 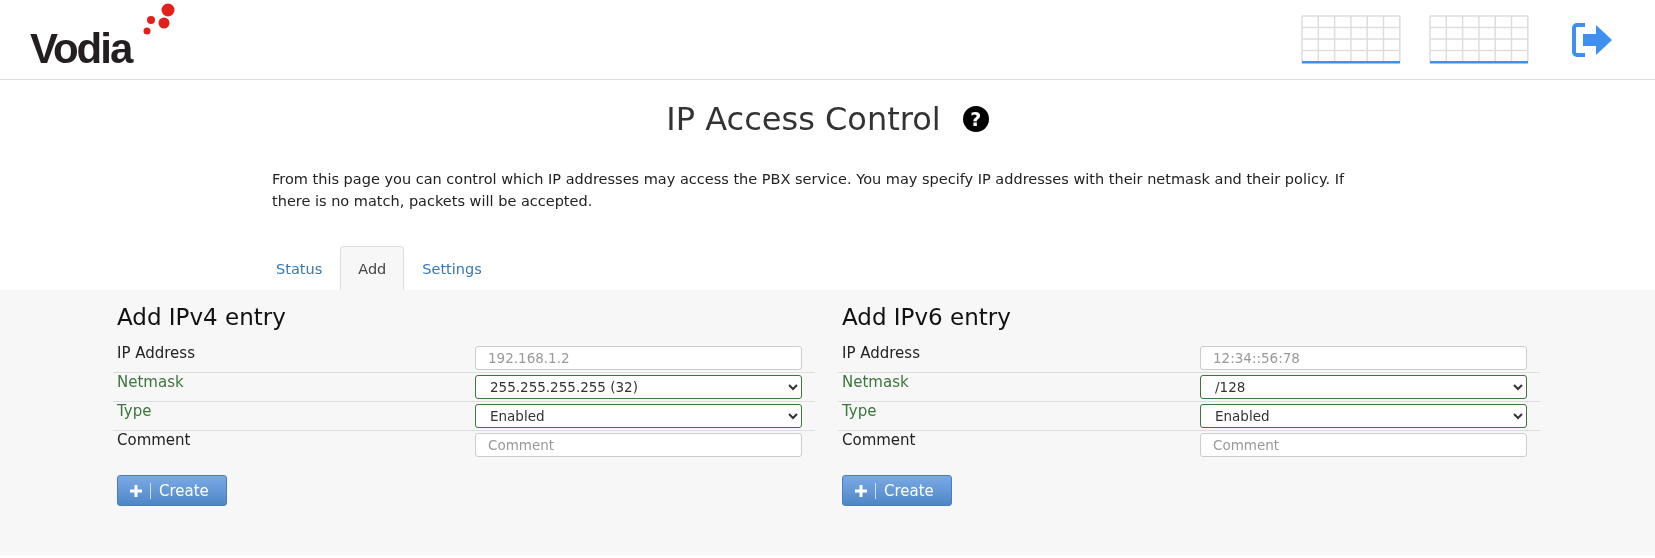 I want to click on description: From this page you can control which IP addresses may access the PBX service. You may specify IP addresses with their netmask and their policy. If there is no match, packets will be accepted., so click(x=809, y=190).